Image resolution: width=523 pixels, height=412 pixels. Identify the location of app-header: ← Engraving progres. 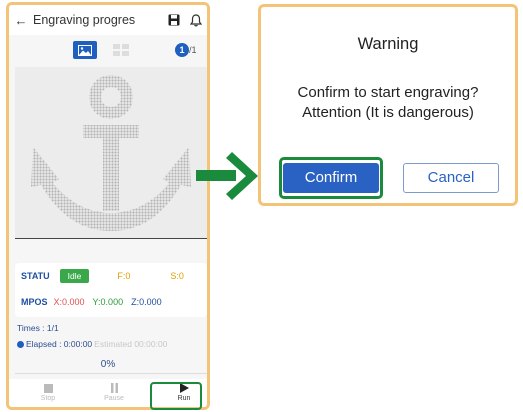
(108, 20).